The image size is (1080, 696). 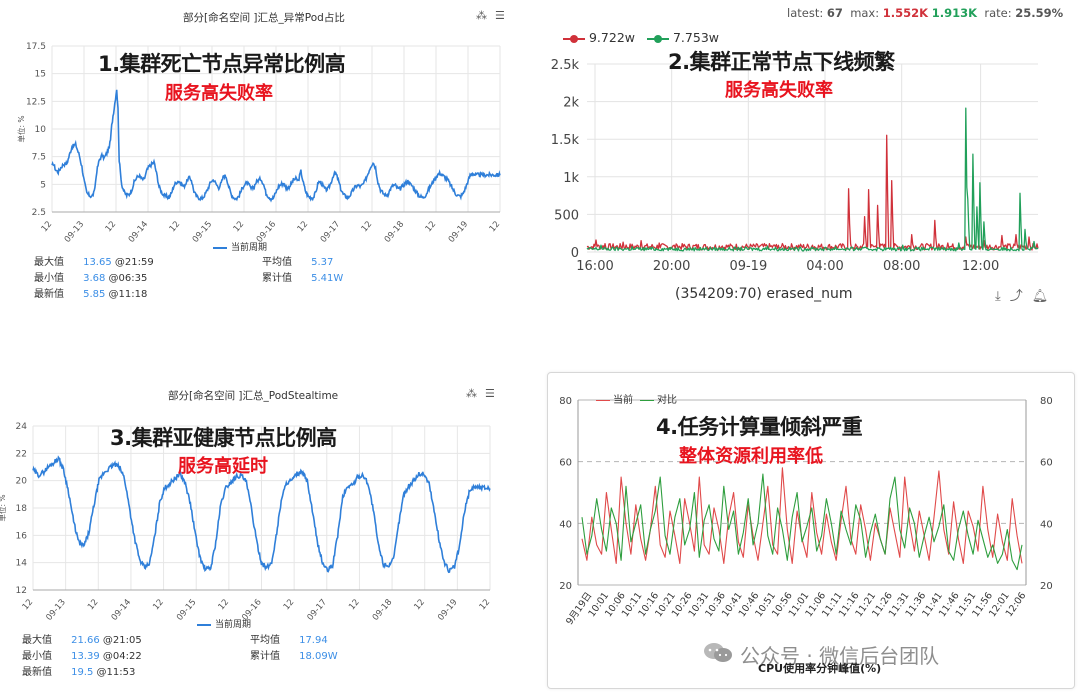 I want to click on stat-sum: 累计值 5.41W, so click(x=303, y=278).